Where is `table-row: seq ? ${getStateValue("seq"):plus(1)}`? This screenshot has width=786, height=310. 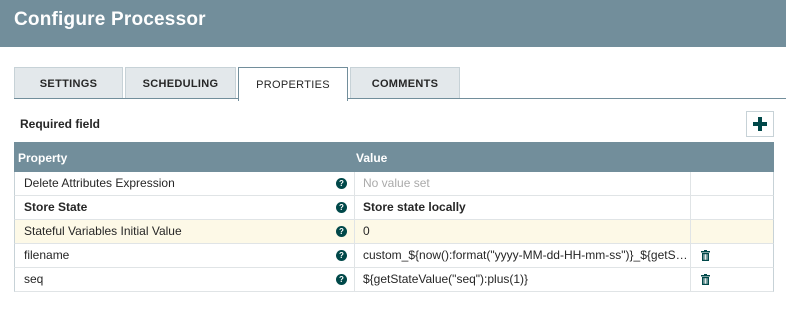
table-row: seq ? ${getStateValue("seq"):plus(1)} is located at coordinates (394, 280).